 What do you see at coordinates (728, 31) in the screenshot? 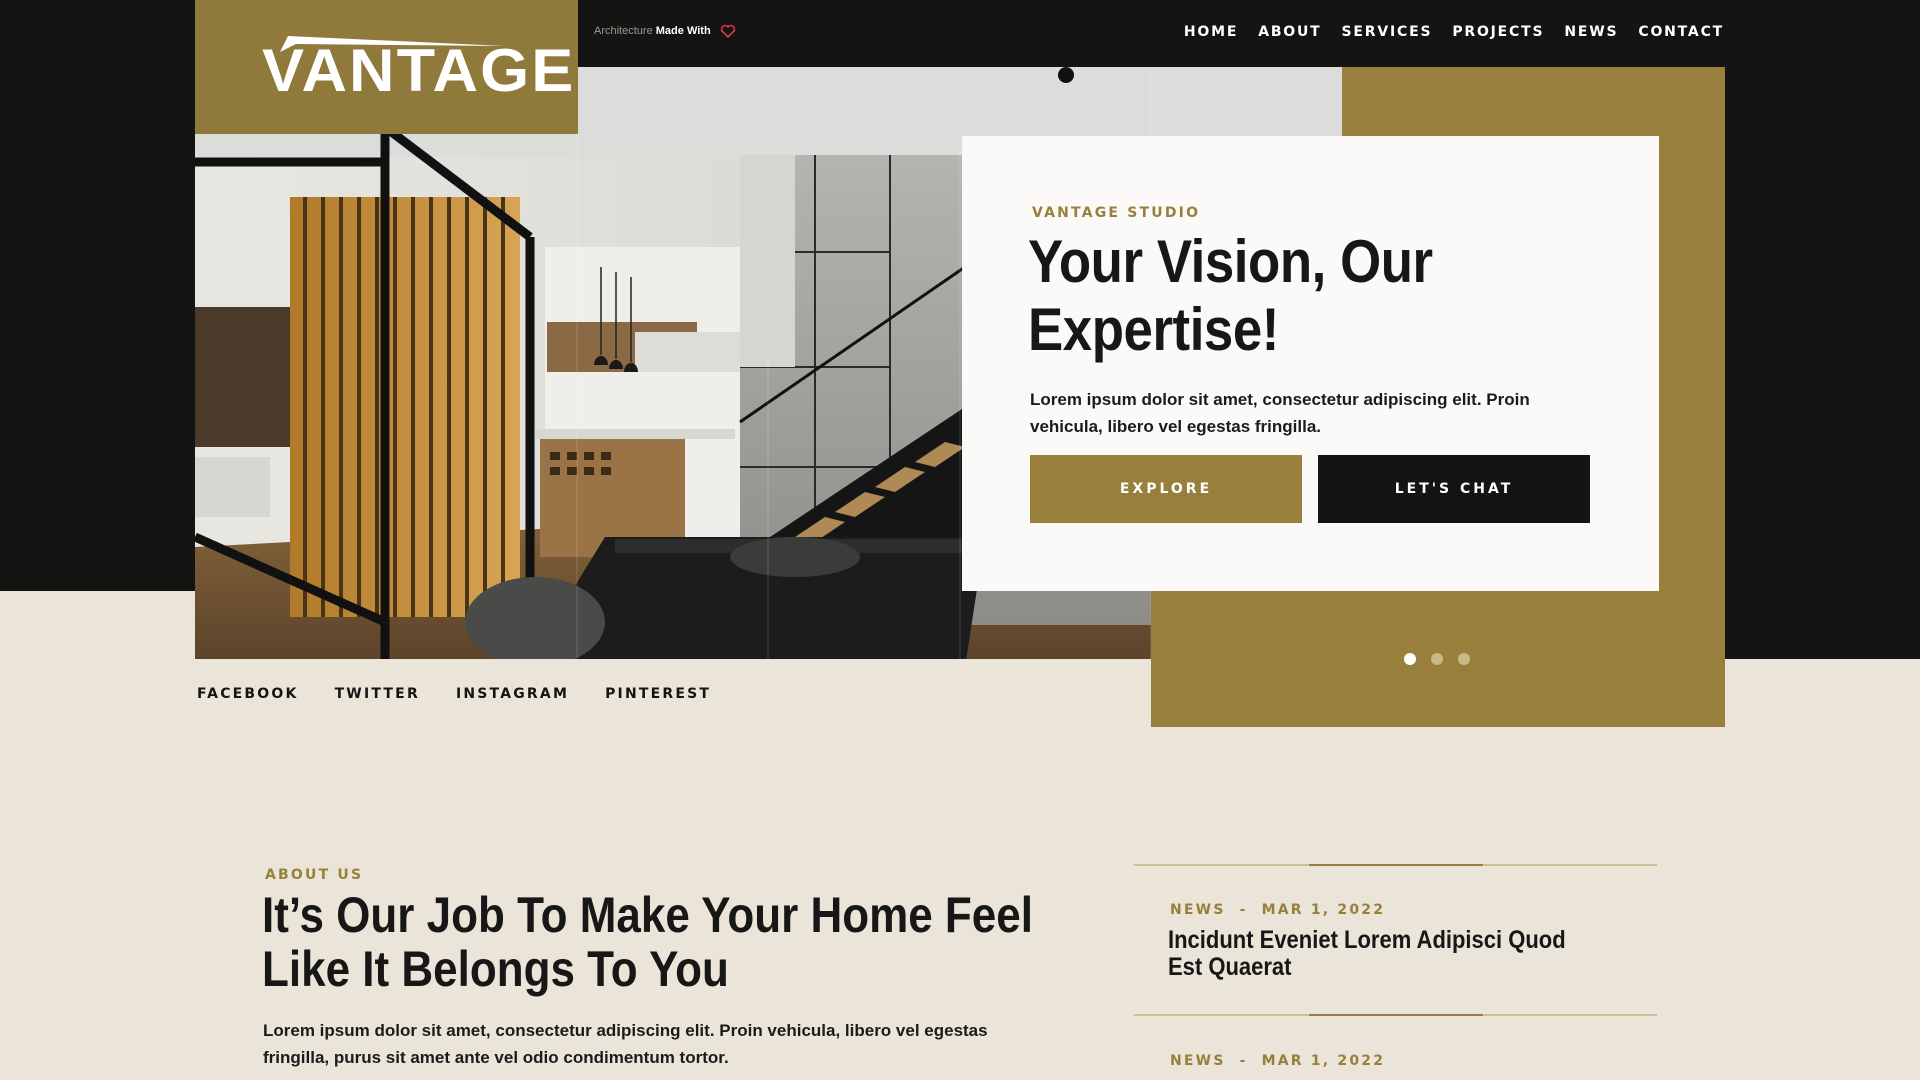
I see `heart-icon` at bounding box center [728, 31].